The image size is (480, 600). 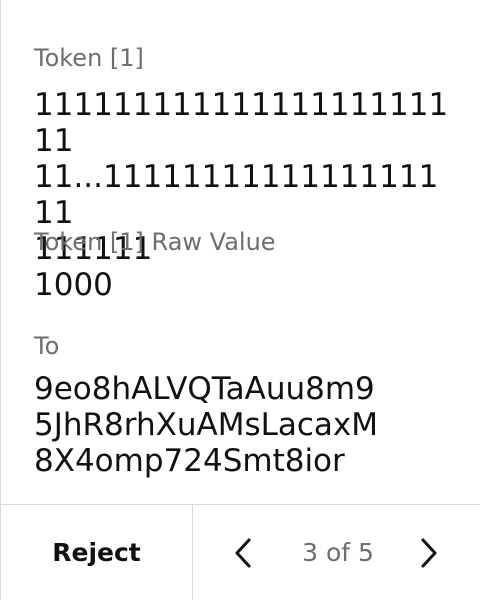 I want to click on token-label: Token [1], so click(x=89, y=58).